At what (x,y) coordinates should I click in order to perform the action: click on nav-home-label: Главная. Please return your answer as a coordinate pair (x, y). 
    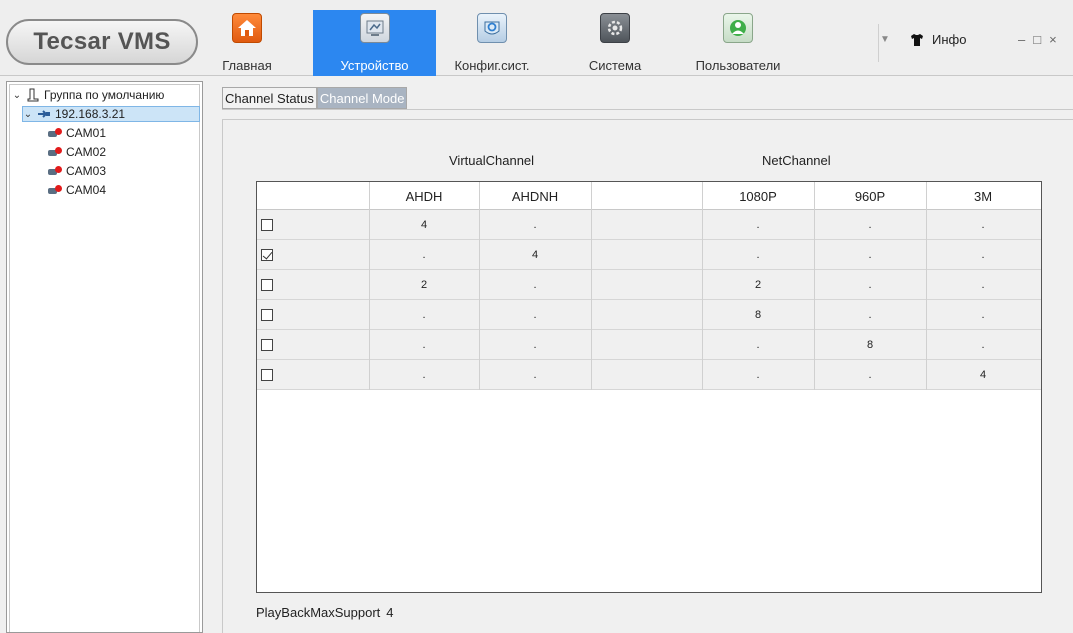
    Looking at the image, I should click on (247, 65).